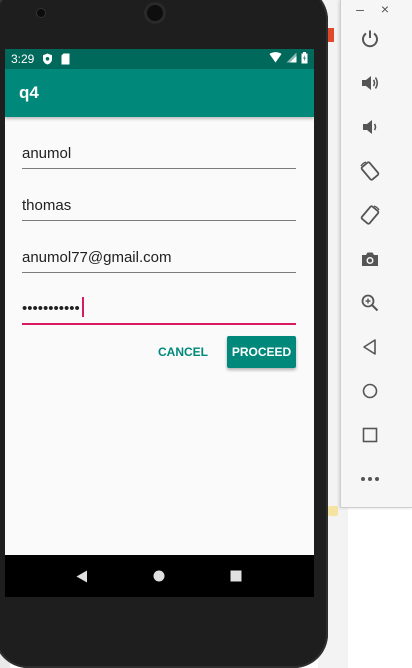  What do you see at coordinates (159, 143) in the screenshot?
I see `first-name-field: anumol` at bounding box center [159, 143].